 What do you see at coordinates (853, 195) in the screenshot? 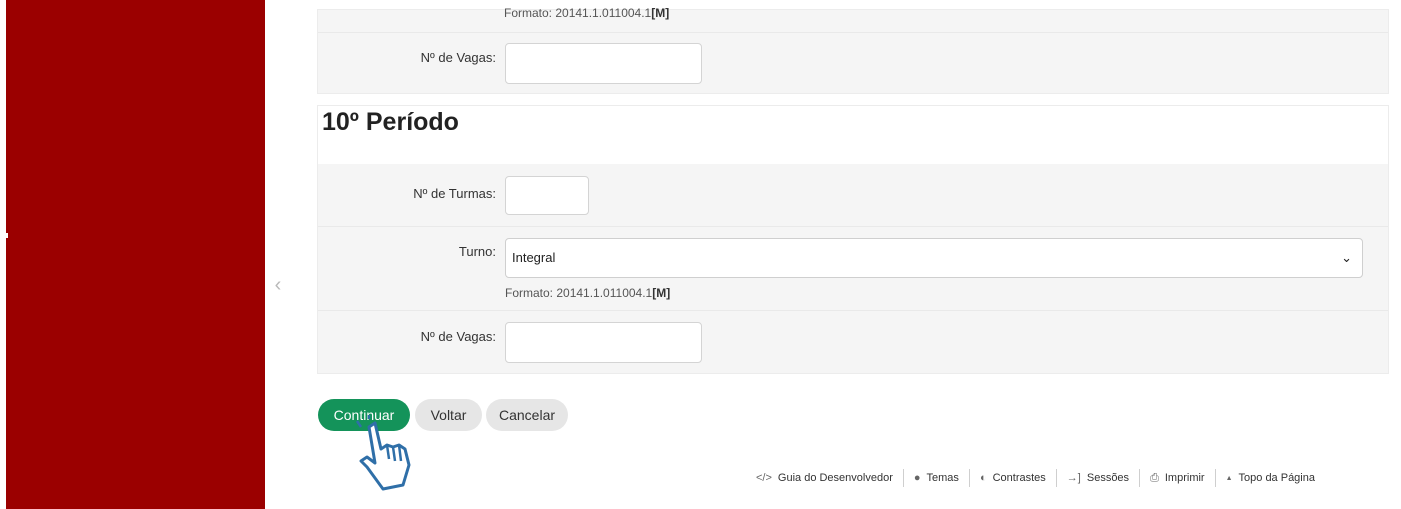
I see `turmas-row: Nº de Turmas:` at bounding box center [853, 195].